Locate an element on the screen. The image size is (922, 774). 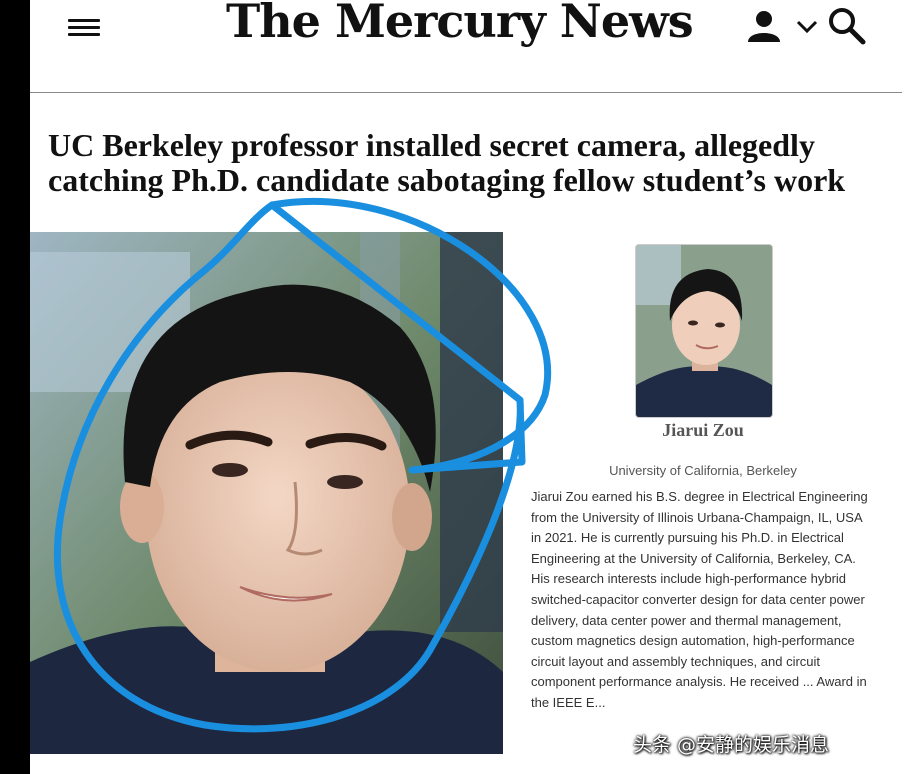
hamburger-menu-icon is located at coordinates (84, 27).